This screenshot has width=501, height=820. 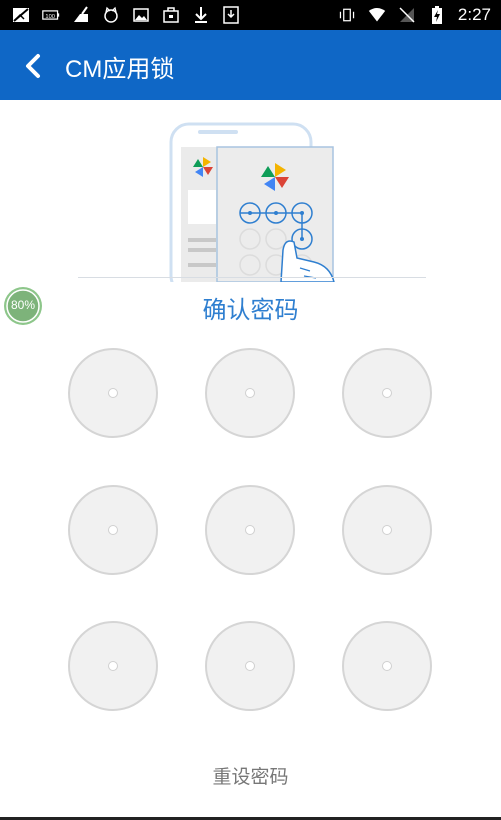 What do you see at coordinates (201, 15) in the screenshot?
I see `download-icon` at bounding box center [201, 15].